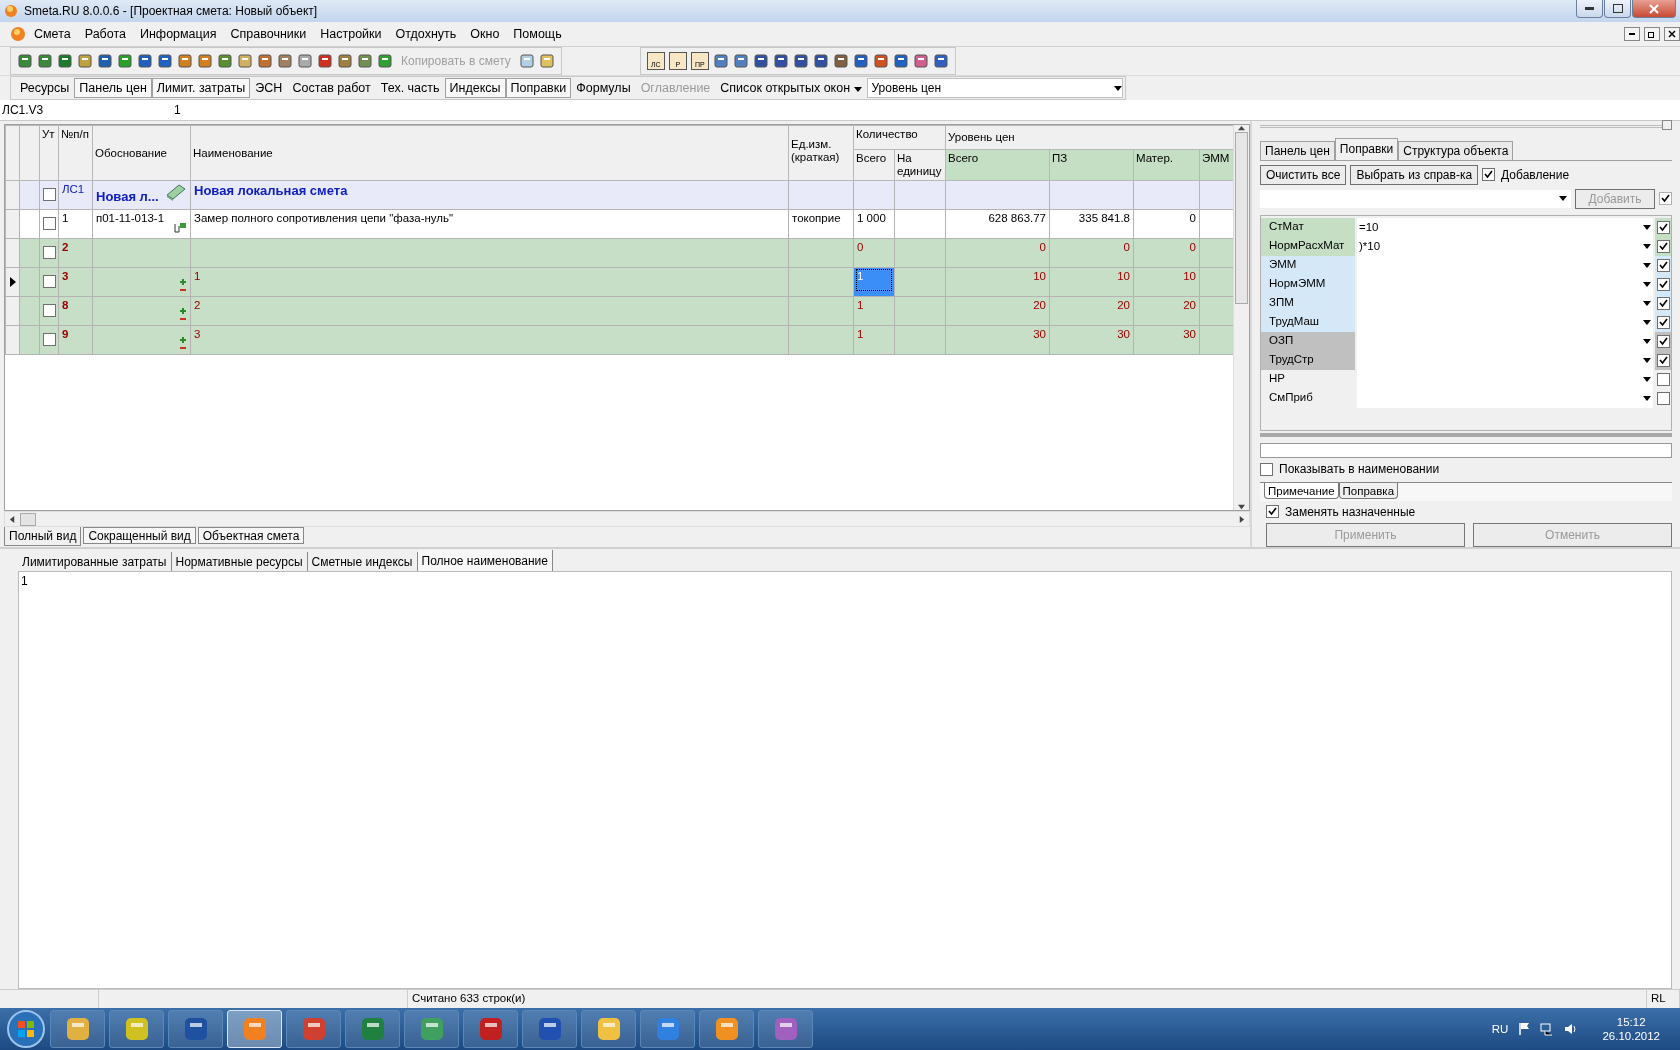  What do you see at coordinates (1301, 491) in the screenshot?
I see `note-tab: Примечание` at bounding box center [1301, 491].